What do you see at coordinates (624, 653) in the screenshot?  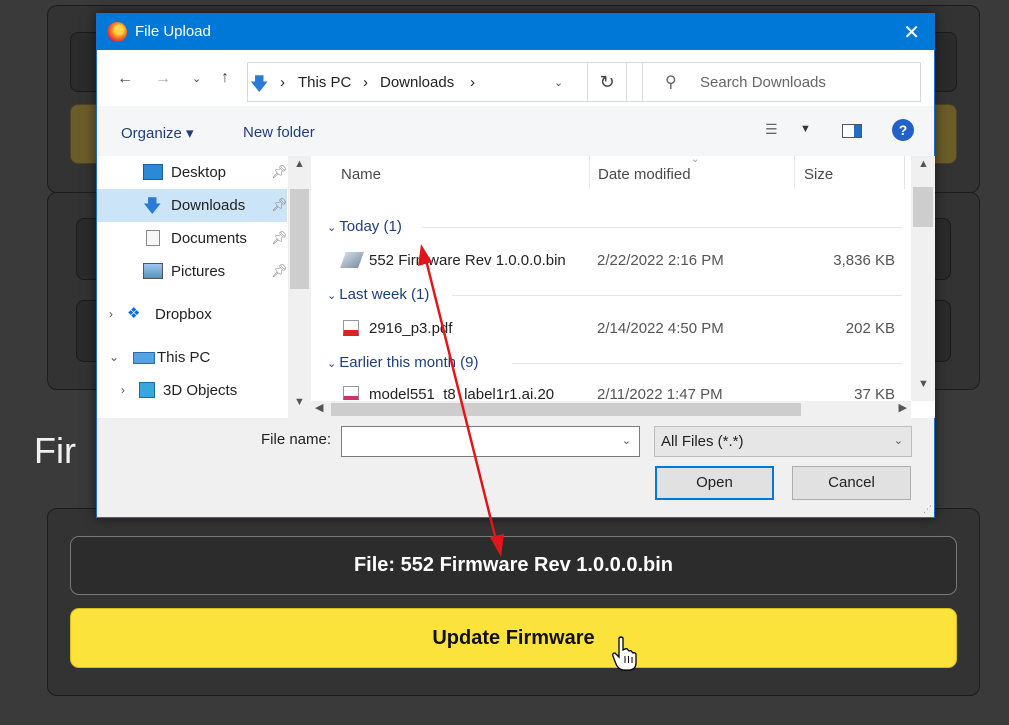 I see `hand-cursor-icon` at bounding box center [624, 653].